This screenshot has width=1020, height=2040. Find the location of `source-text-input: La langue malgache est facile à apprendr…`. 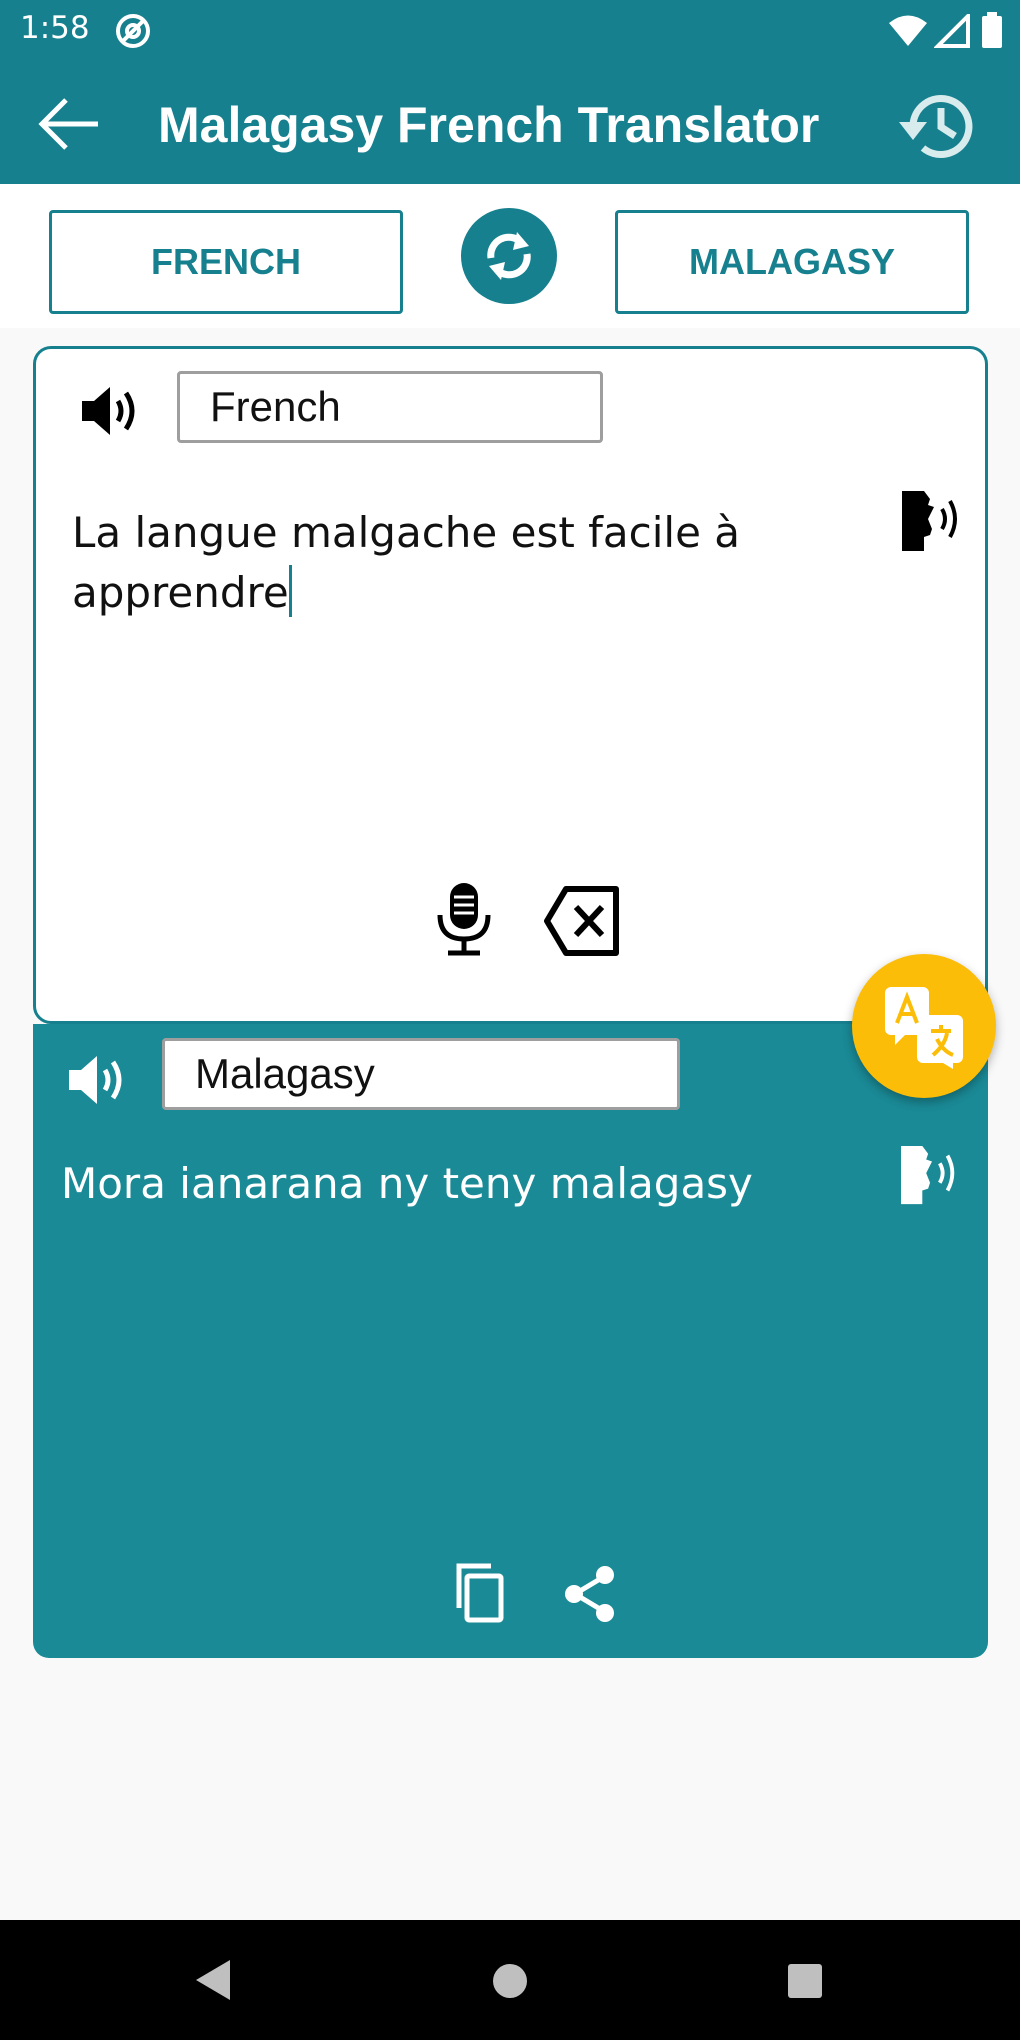

source-text-input: La langue malgache est facile à apprendr… is located at coordinates (482, 563).